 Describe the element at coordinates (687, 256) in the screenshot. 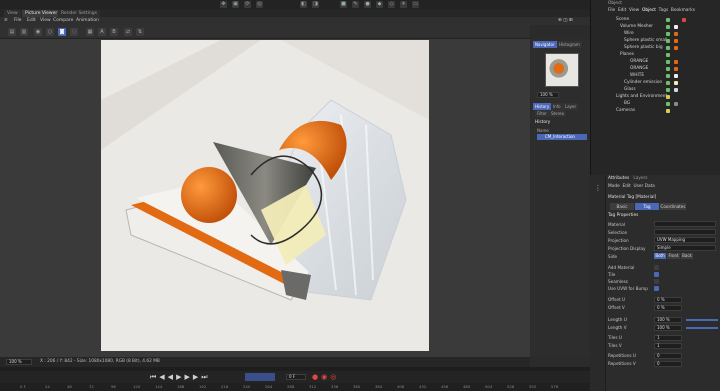

I see `side-back-button: Back` at that location.